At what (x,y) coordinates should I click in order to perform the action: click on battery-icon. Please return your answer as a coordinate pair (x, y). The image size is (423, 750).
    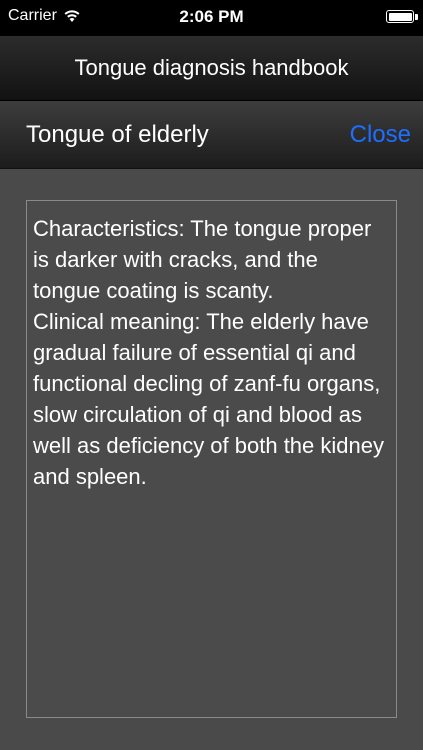
    Looking at the image, I should click on (400, 16).